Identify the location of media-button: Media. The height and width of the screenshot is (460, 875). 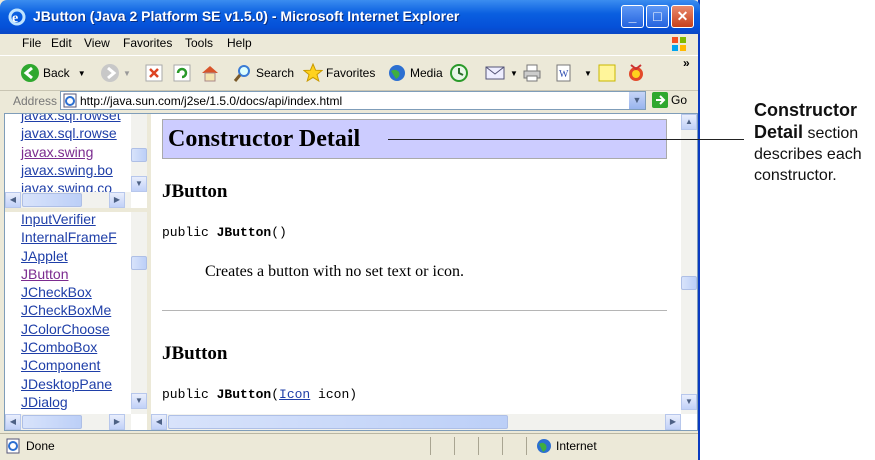
(415, 73).